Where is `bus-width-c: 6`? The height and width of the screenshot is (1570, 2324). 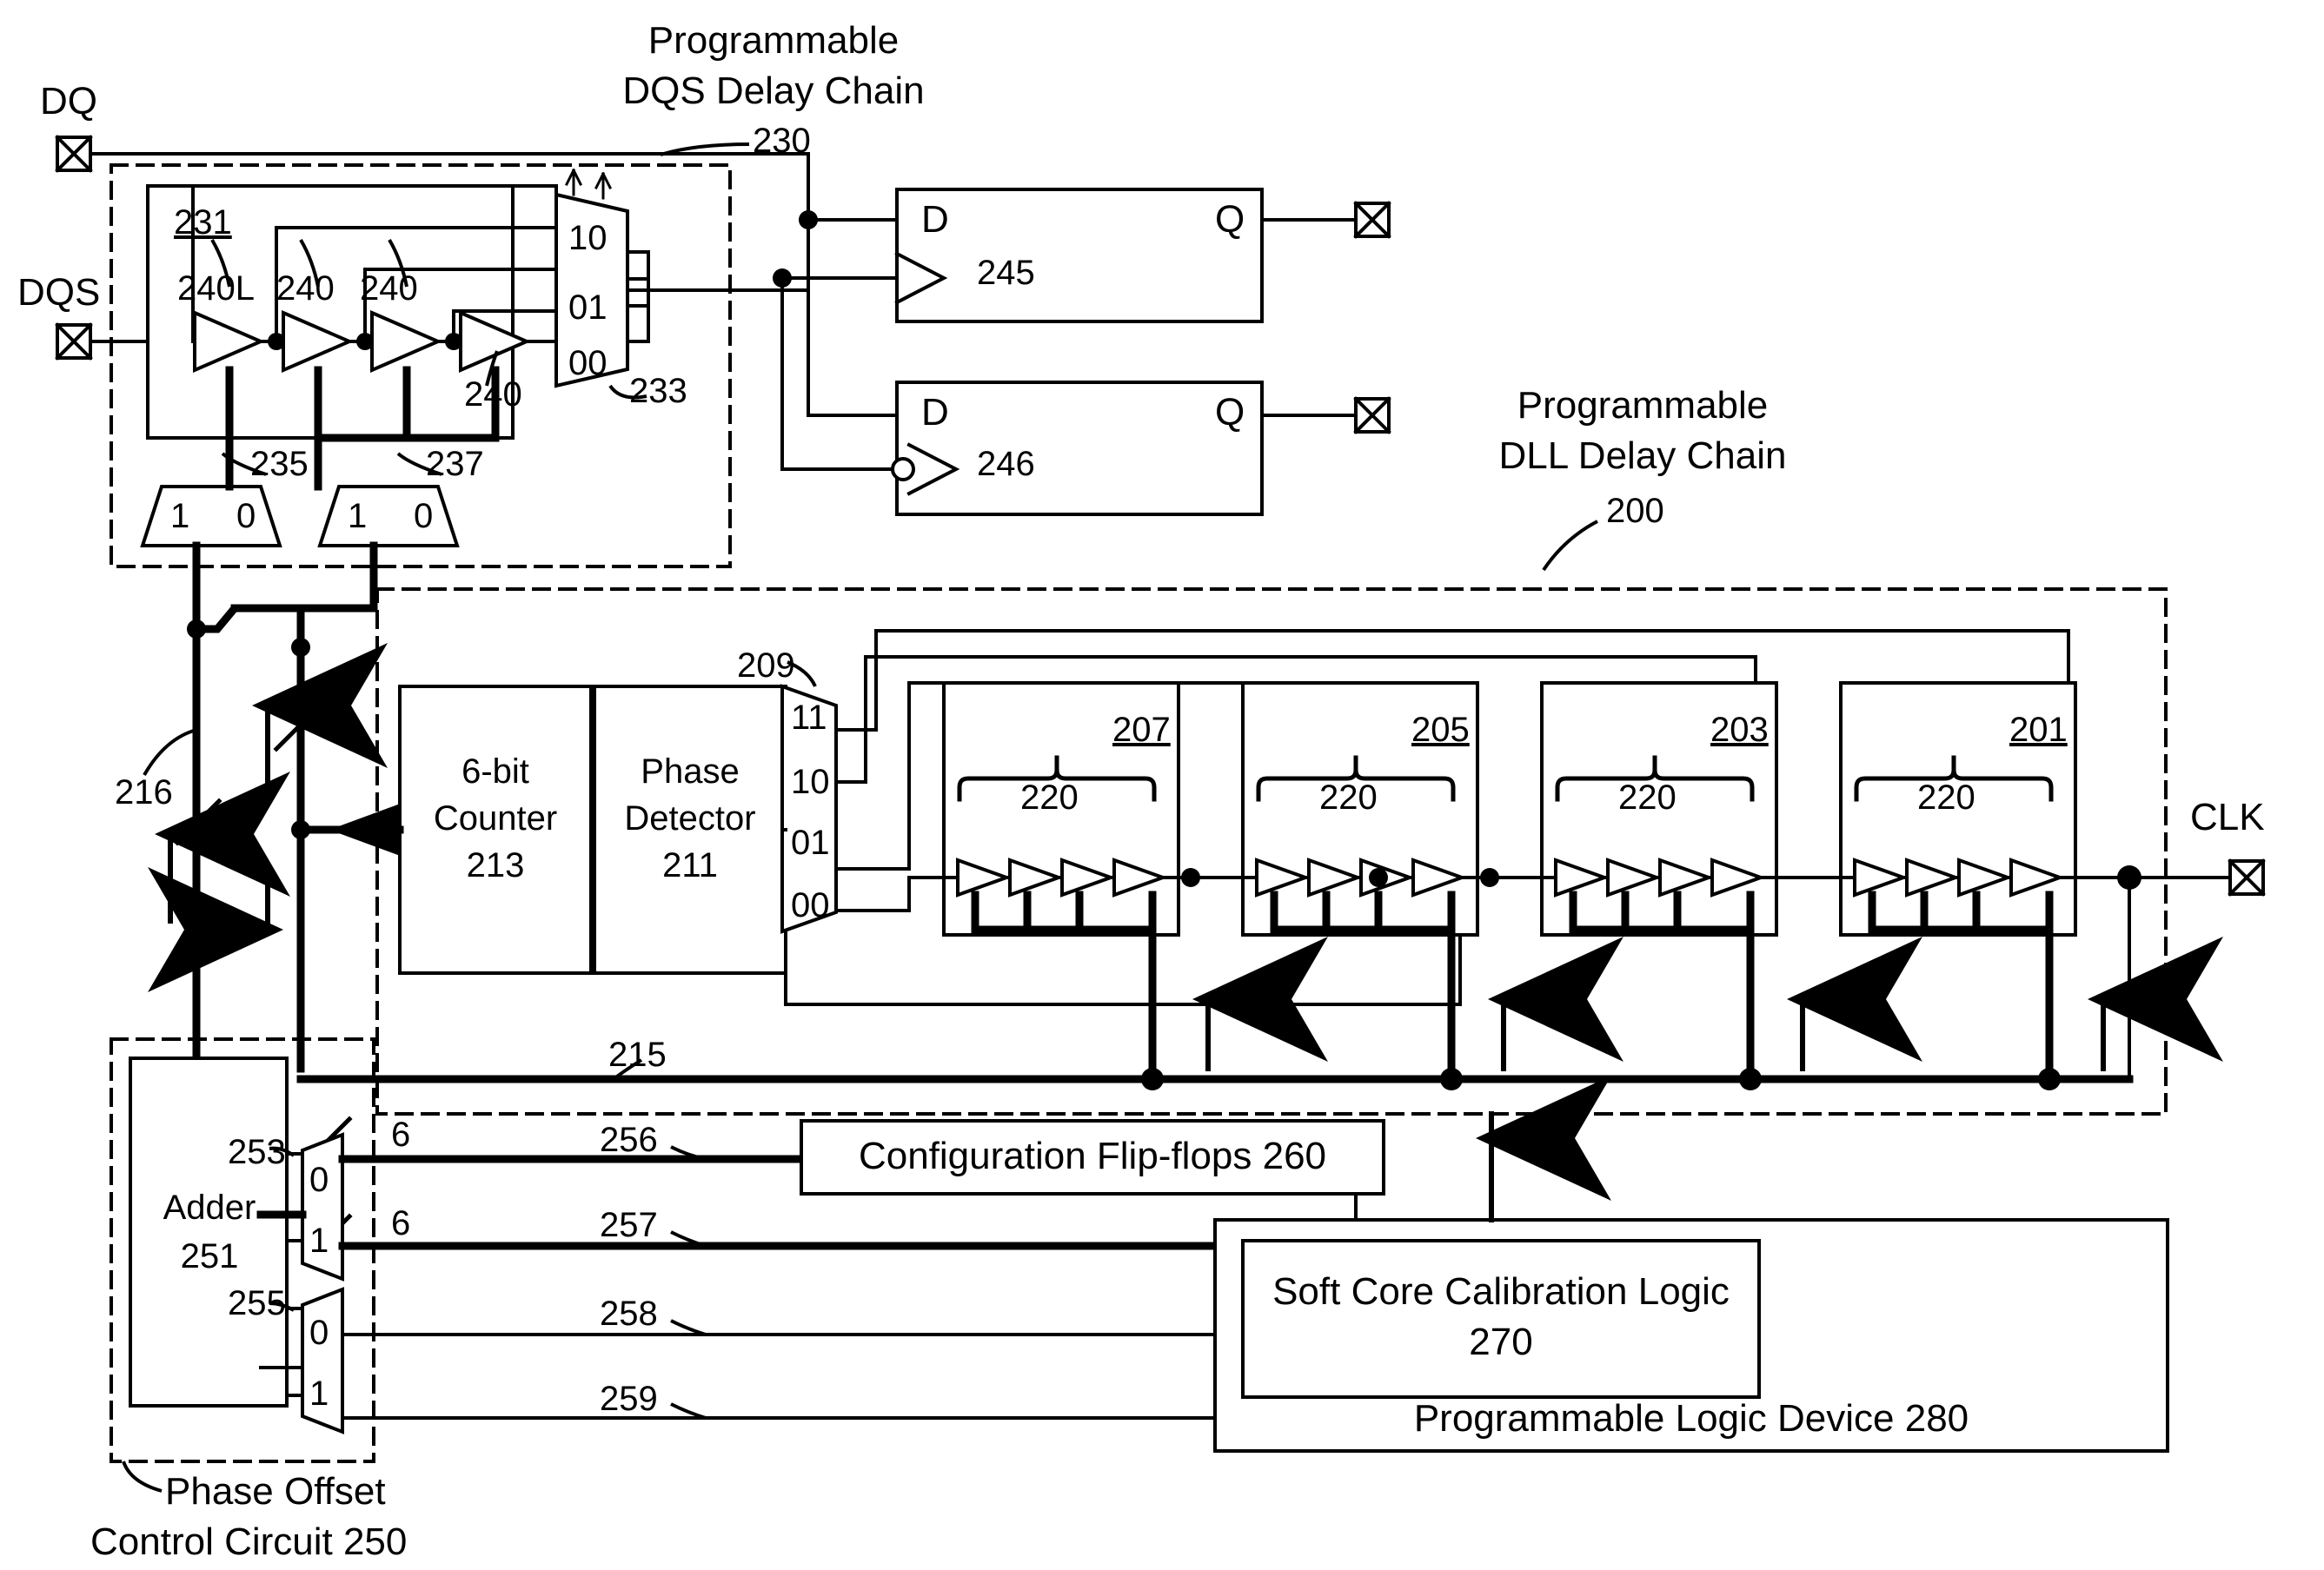 bus-width-c: 6 is located at coordinates (401, 1135).